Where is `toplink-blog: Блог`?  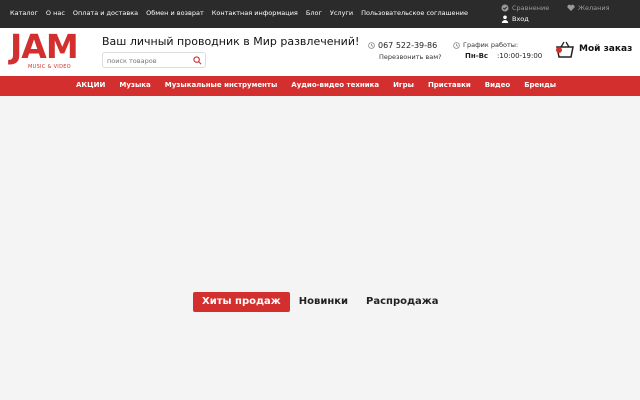 toplink-blog: Блог is located at coordinates (314, 13).